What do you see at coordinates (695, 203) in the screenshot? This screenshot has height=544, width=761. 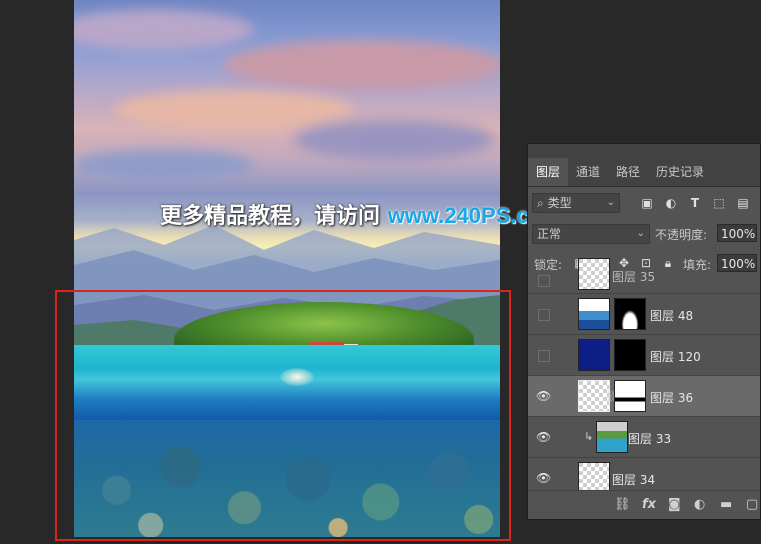 I see `type-filter-icon: T` at bounding box center [695, 203].